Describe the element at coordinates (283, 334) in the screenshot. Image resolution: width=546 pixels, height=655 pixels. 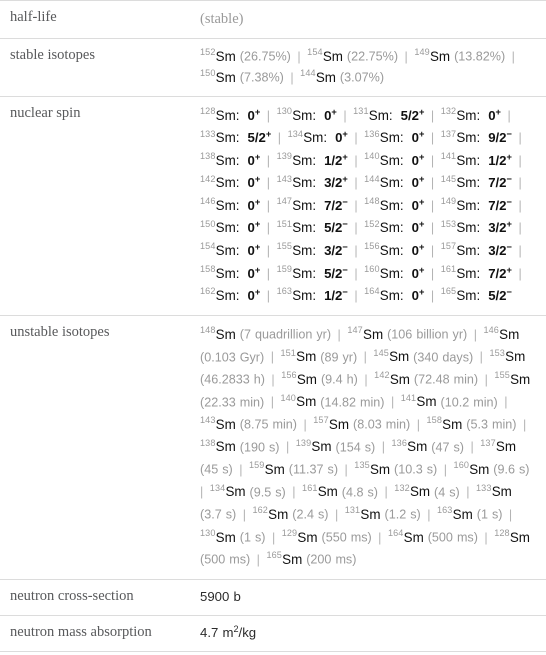
I see `isotope-detail: (7 quadrillion yr)` at that location.